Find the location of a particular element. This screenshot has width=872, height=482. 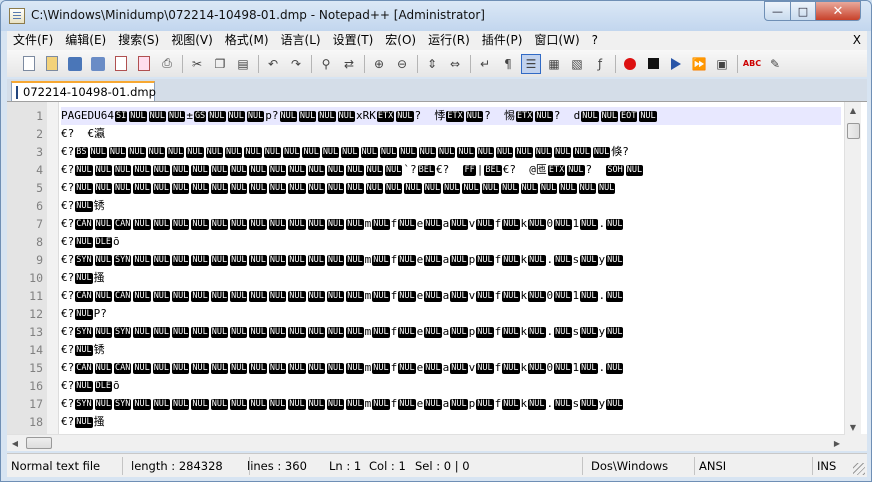

scroll-left-icon: ◀ is located at coordinates (15, 443).